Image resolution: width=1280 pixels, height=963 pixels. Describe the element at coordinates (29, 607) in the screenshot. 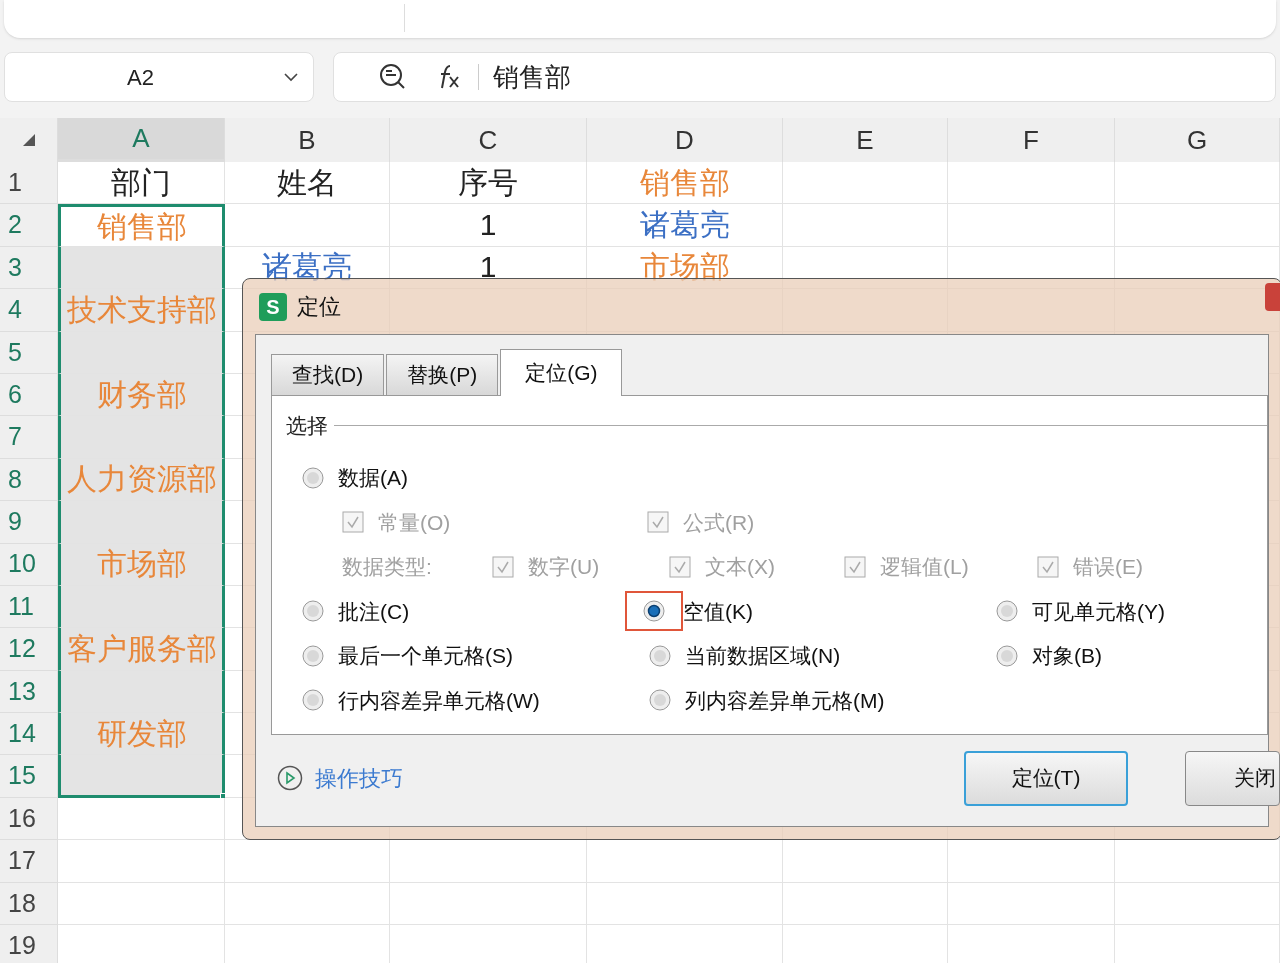

I see `row-header: 11` at that location.